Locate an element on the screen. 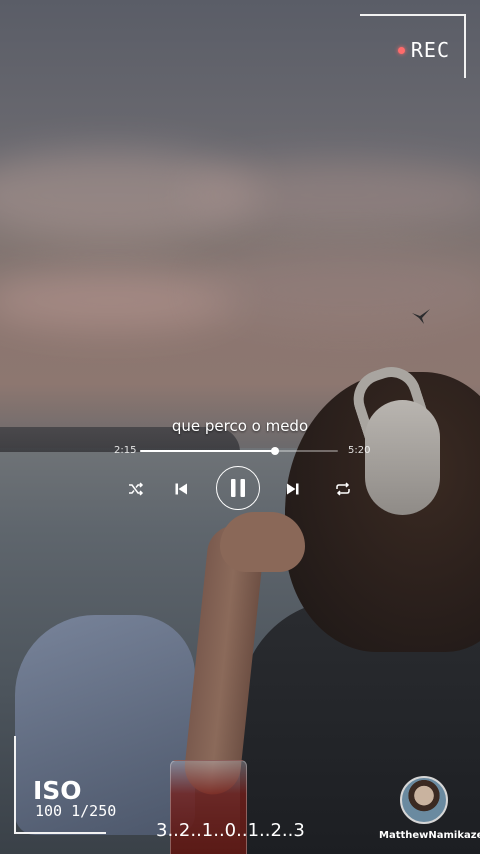  pause-icon is located at coordinates (238, 488).